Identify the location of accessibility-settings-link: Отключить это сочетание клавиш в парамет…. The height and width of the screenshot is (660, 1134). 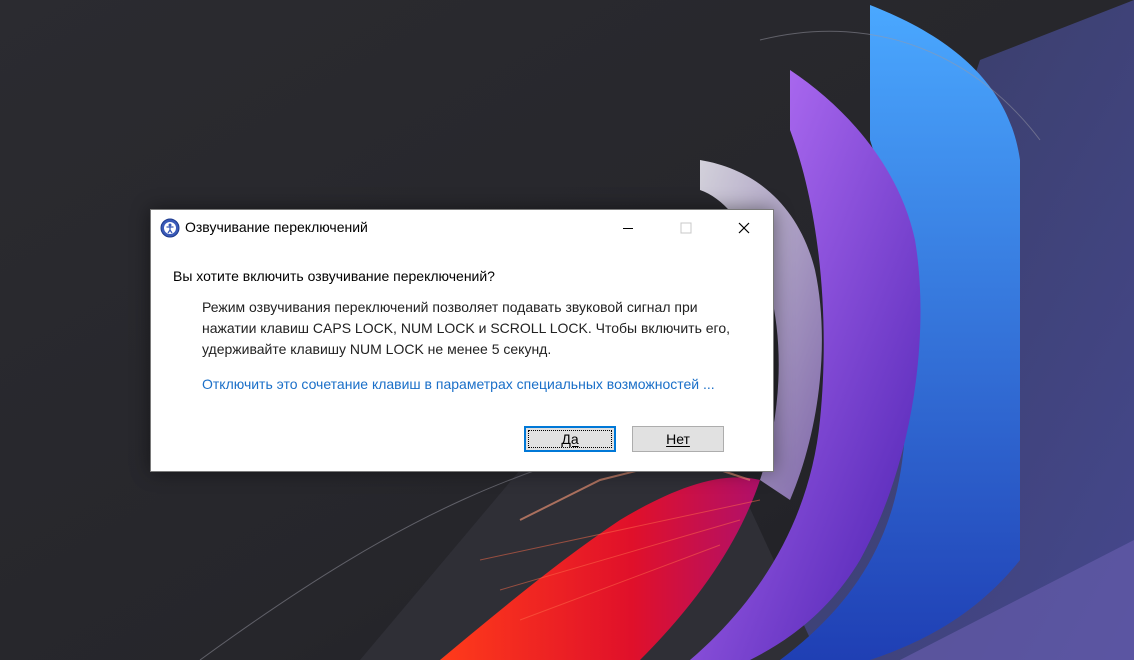
(458, 384).